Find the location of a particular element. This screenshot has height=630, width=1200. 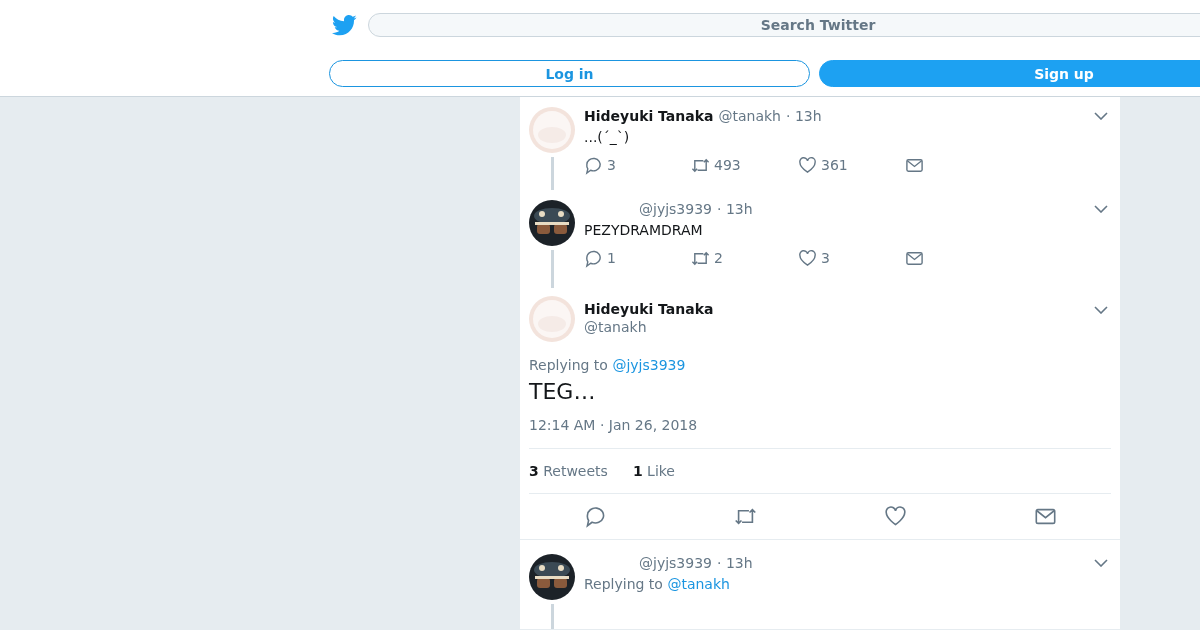

mention-link: @jyjs3939 is located at coordinates (649, 365).